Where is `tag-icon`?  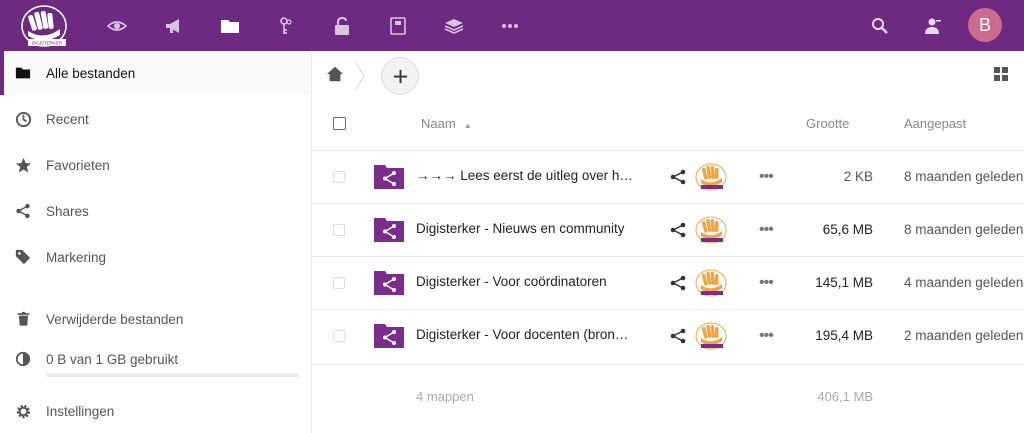
tag-icon is located at coordinates (23, 257).